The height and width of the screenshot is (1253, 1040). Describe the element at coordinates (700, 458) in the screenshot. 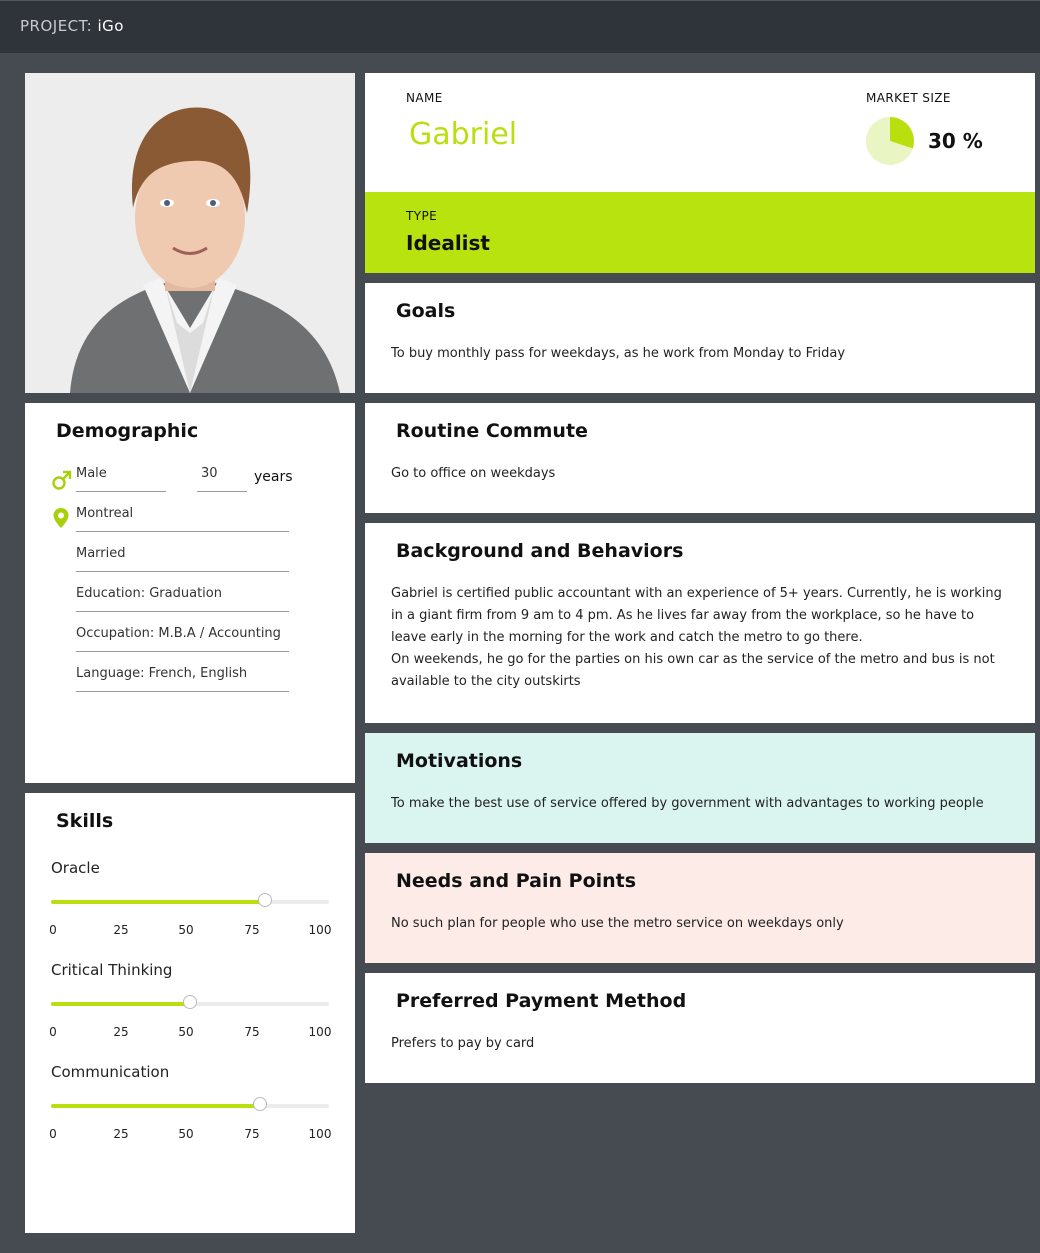

I see `routine-commute-card: Routine Commute Go to office on weekdays` at that location.